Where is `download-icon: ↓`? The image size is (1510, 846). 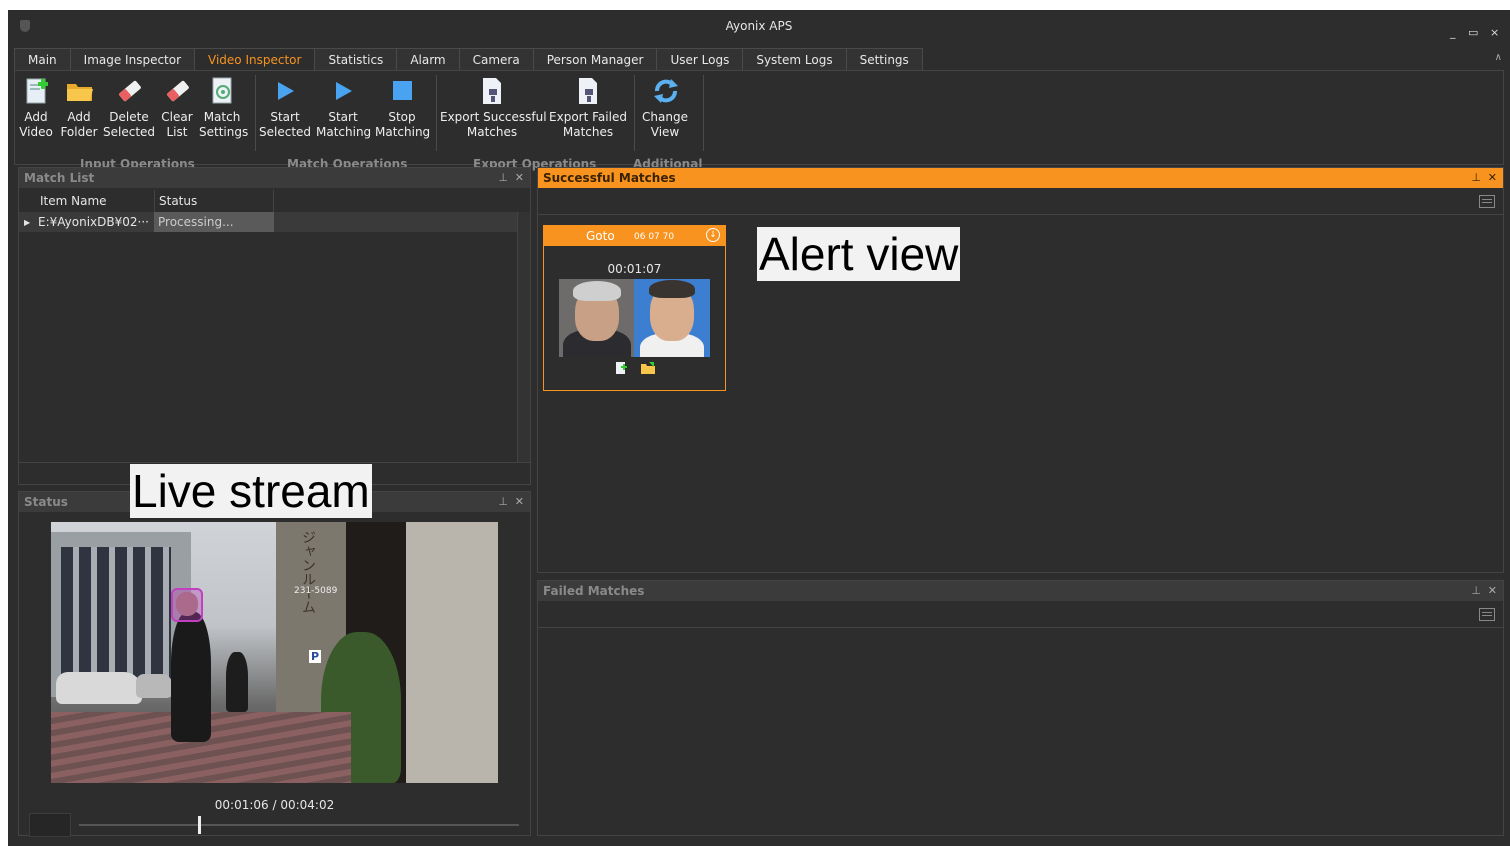
download-icon: ↓ is located at coordinates (713, 235).